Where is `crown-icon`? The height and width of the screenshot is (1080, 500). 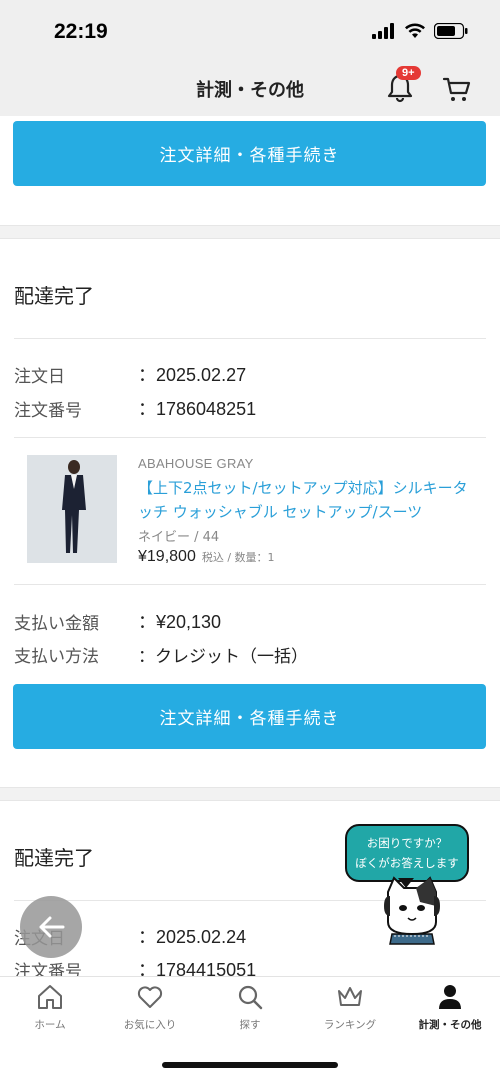 crown-icon is located at coordinates (350, 996).